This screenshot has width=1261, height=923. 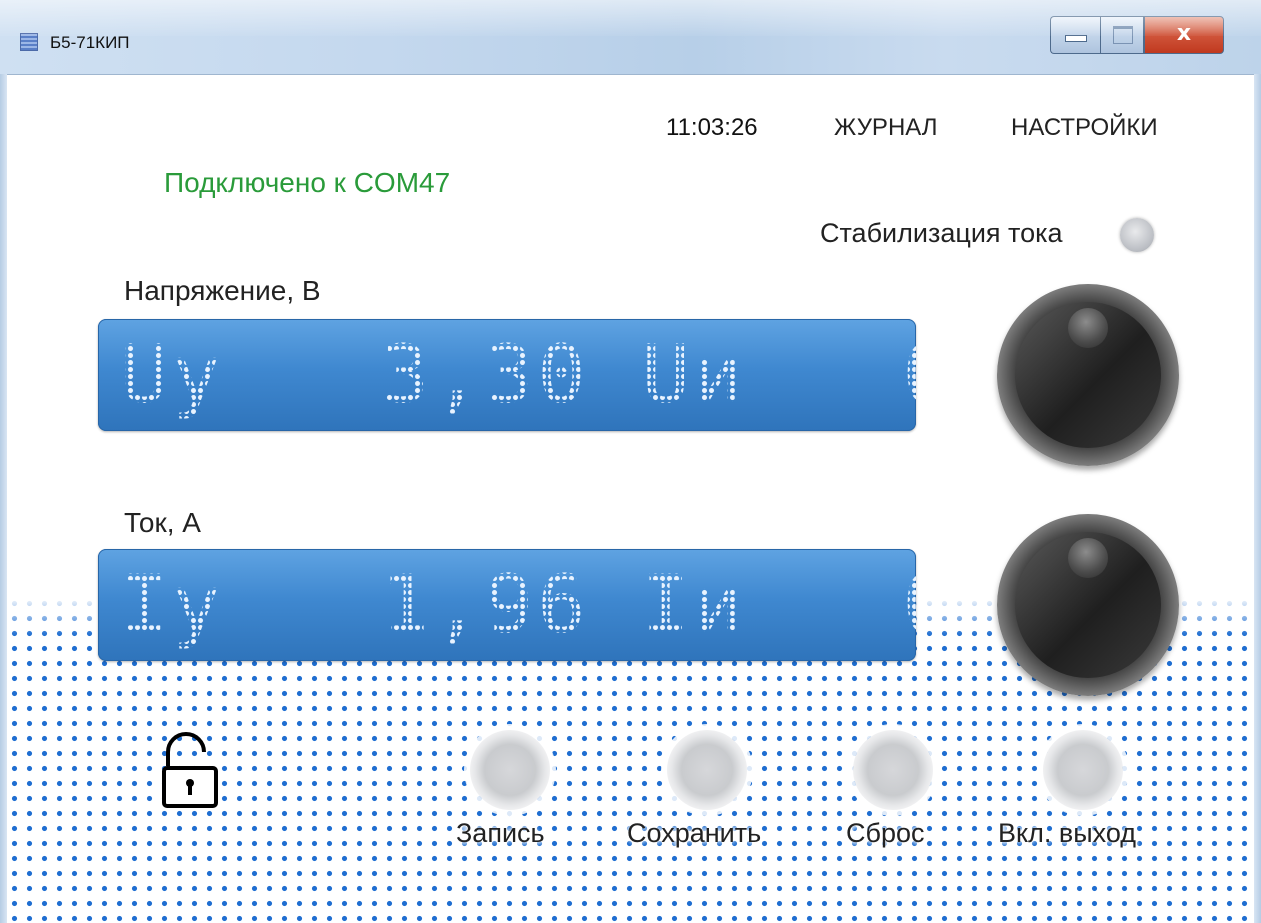 I want to click on connection-status: Подключено к COM47, so click(x=307, y=182).